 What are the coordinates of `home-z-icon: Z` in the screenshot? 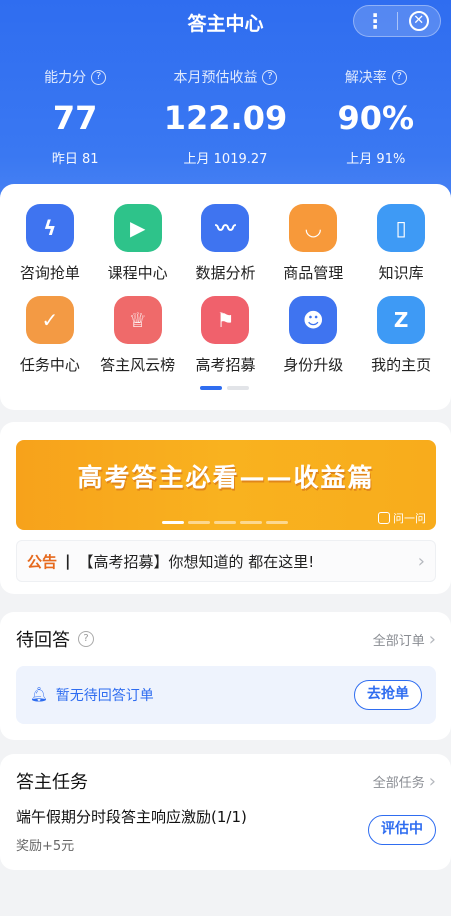 It's located at (401, 320).